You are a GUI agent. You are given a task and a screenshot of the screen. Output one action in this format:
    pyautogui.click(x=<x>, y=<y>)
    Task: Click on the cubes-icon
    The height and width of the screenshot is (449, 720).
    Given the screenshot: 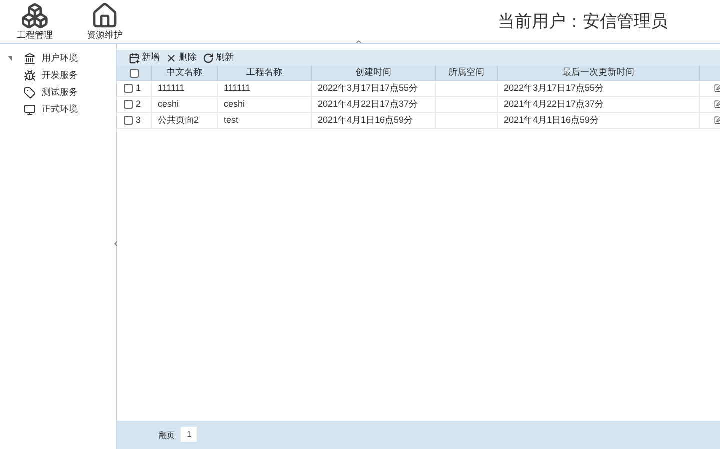 What is the action you would take?
    pyautogui.click(x=35, y=16)
    